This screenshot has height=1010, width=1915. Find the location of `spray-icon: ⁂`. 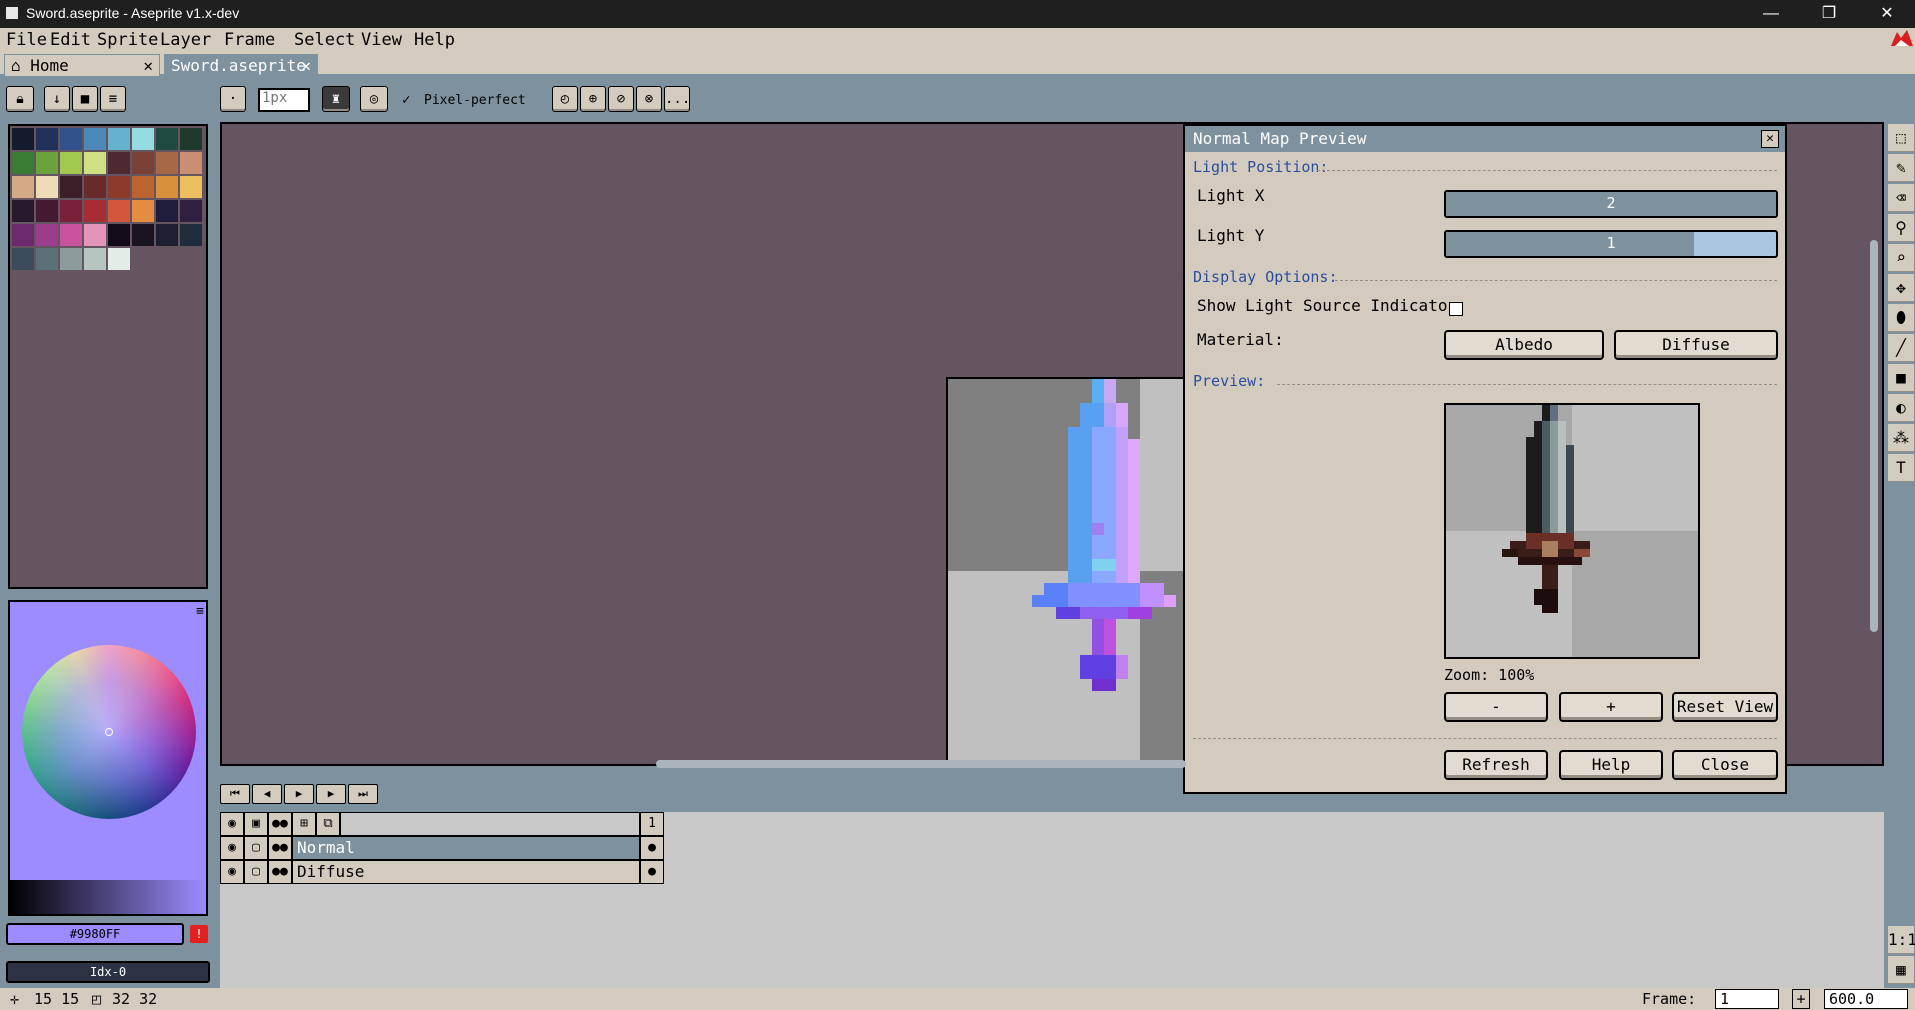

spray-icon: ⁂ is located at coordinates (1901, 438).